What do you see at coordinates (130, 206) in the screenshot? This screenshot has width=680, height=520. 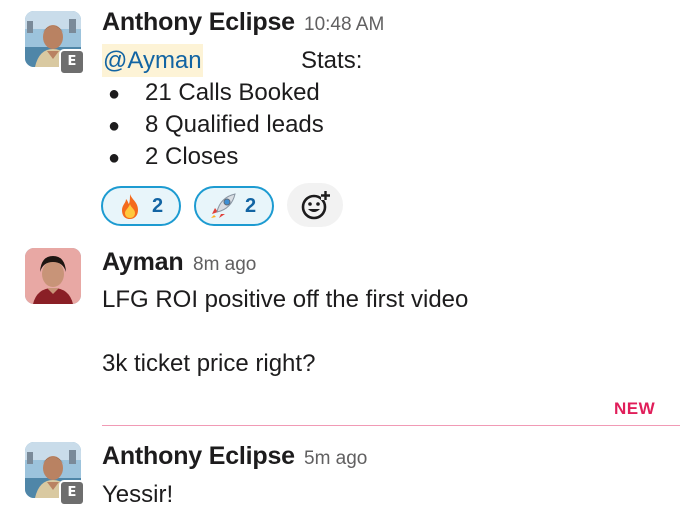 I see `fire-icon` at bounding box center [130, 206].